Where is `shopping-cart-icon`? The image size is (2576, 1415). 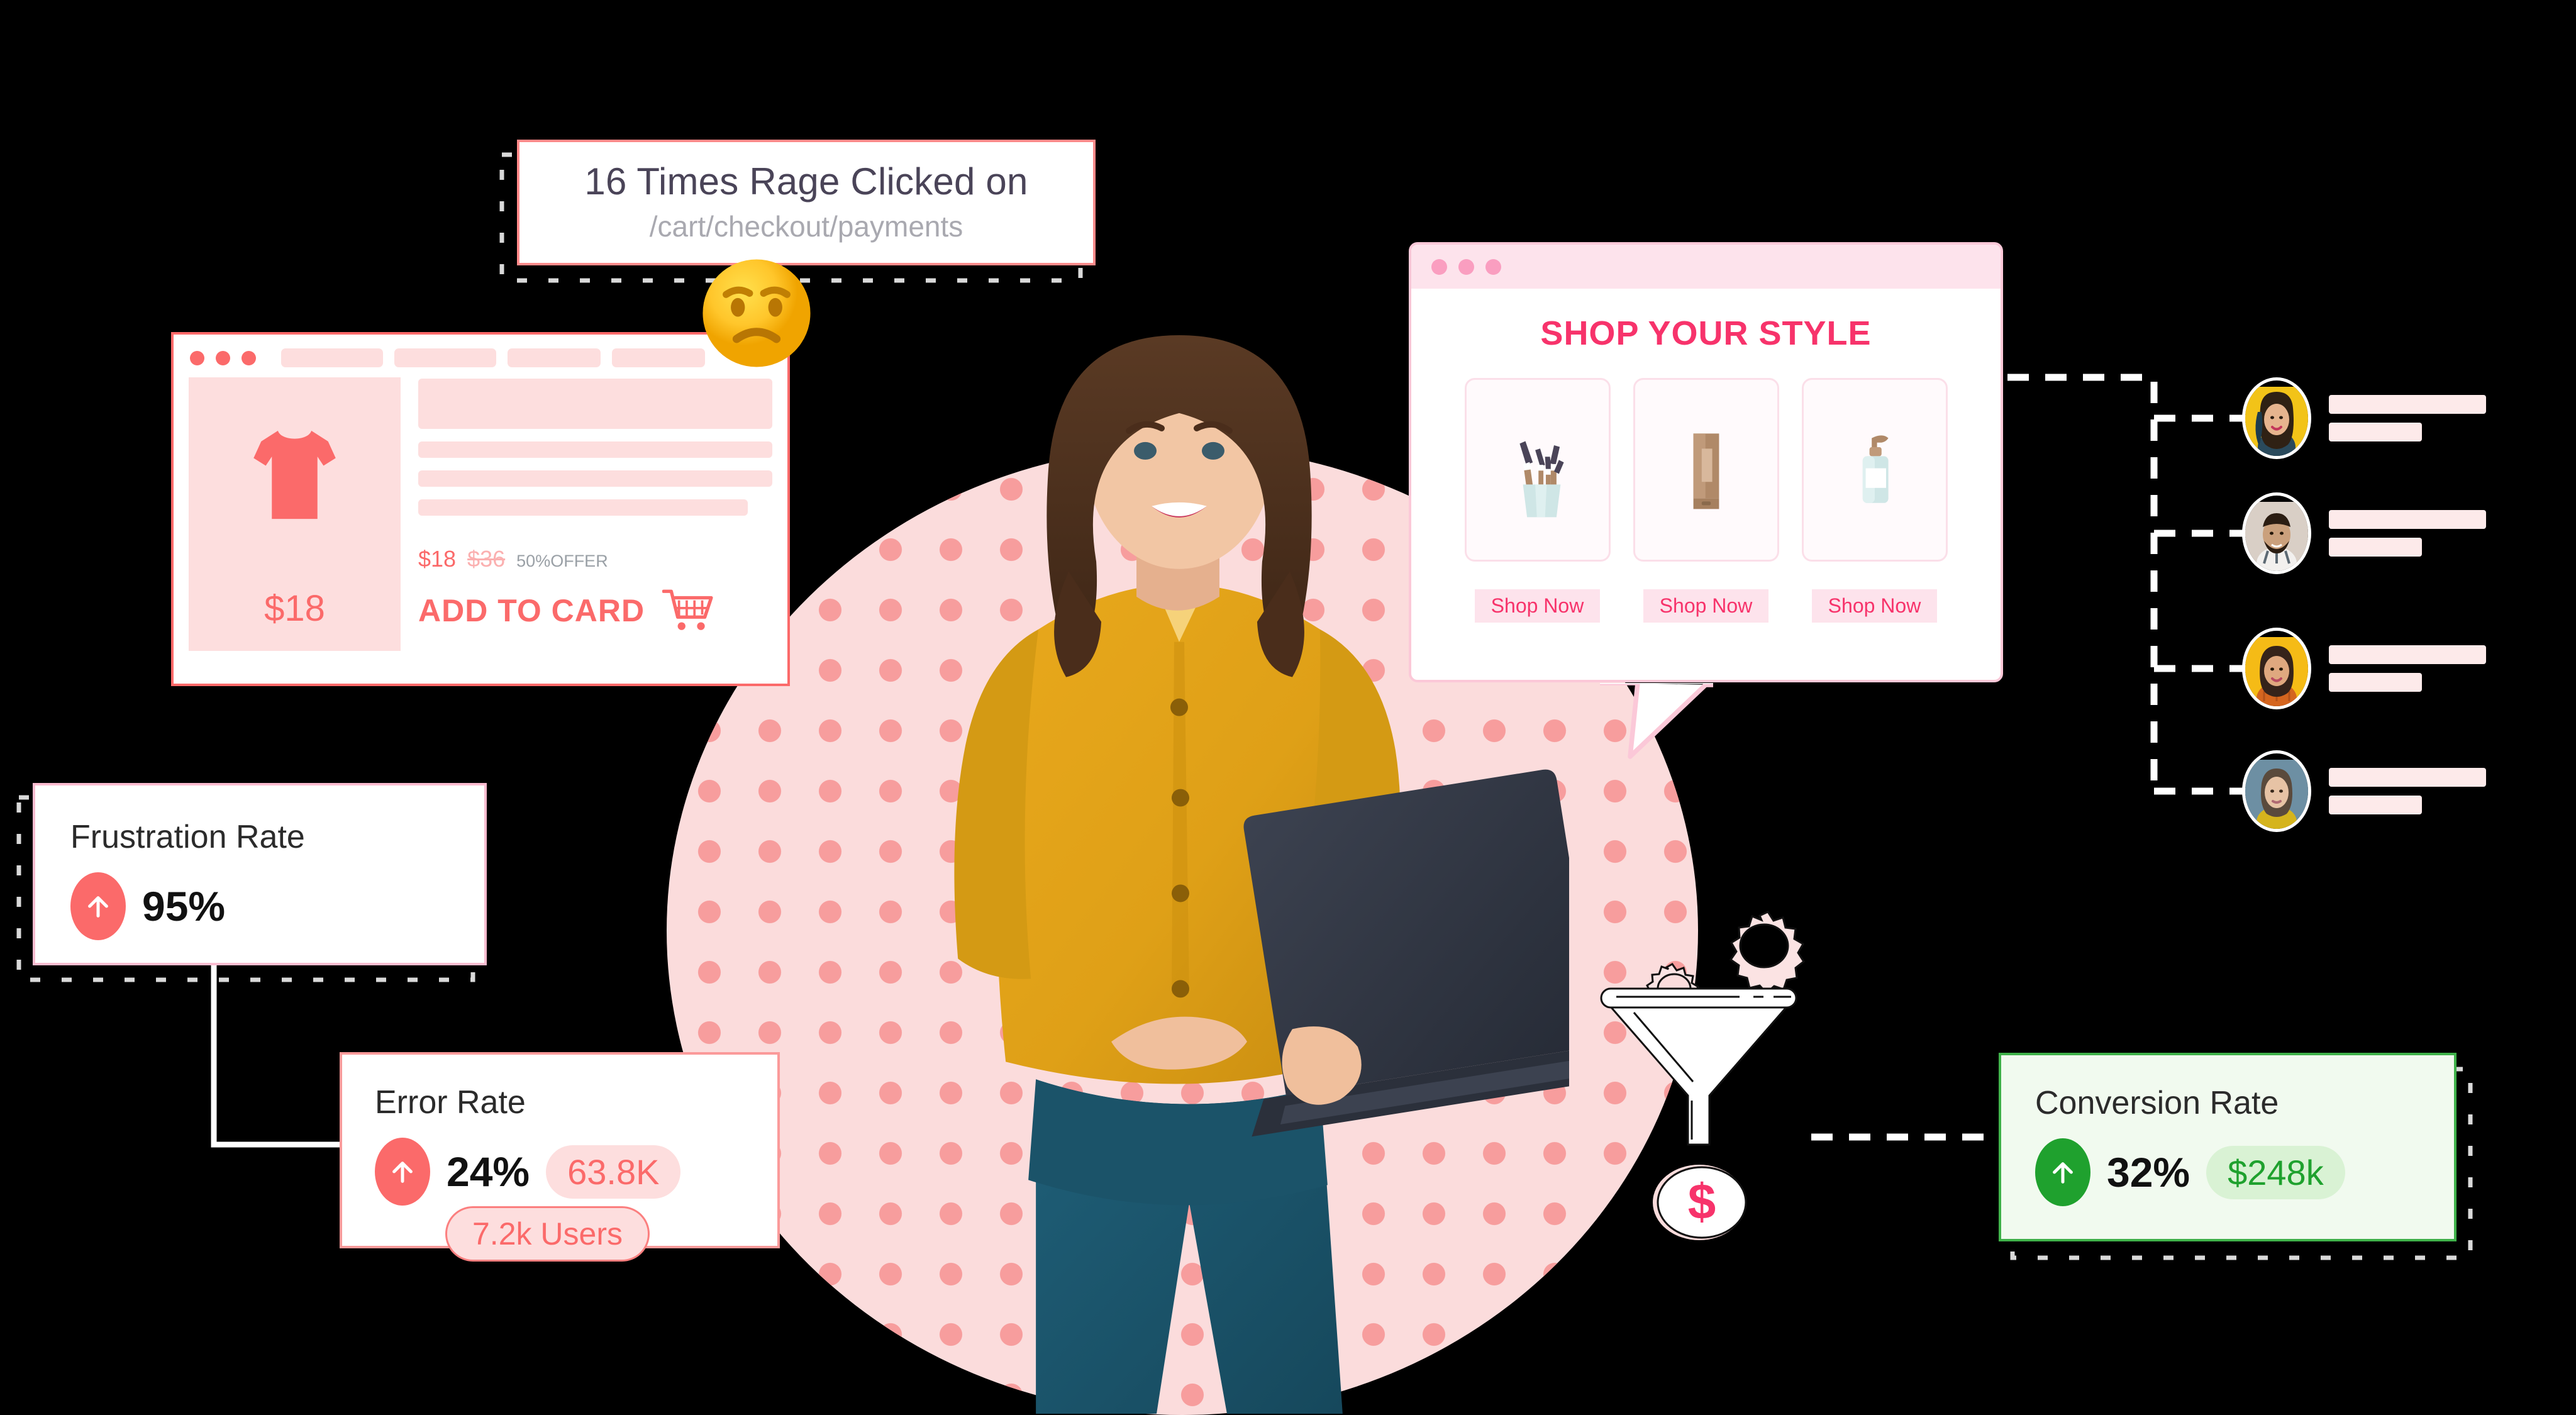 shopping-cart-icon is located at coordinates (687, 609).